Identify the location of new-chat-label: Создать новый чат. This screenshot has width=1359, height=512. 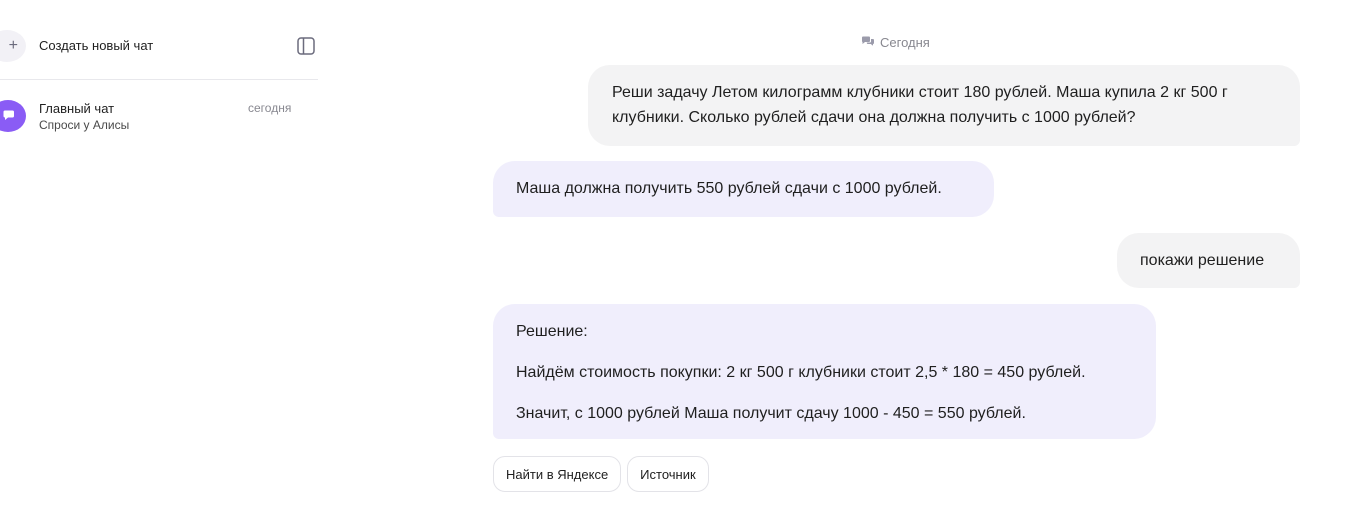
(96, 45).